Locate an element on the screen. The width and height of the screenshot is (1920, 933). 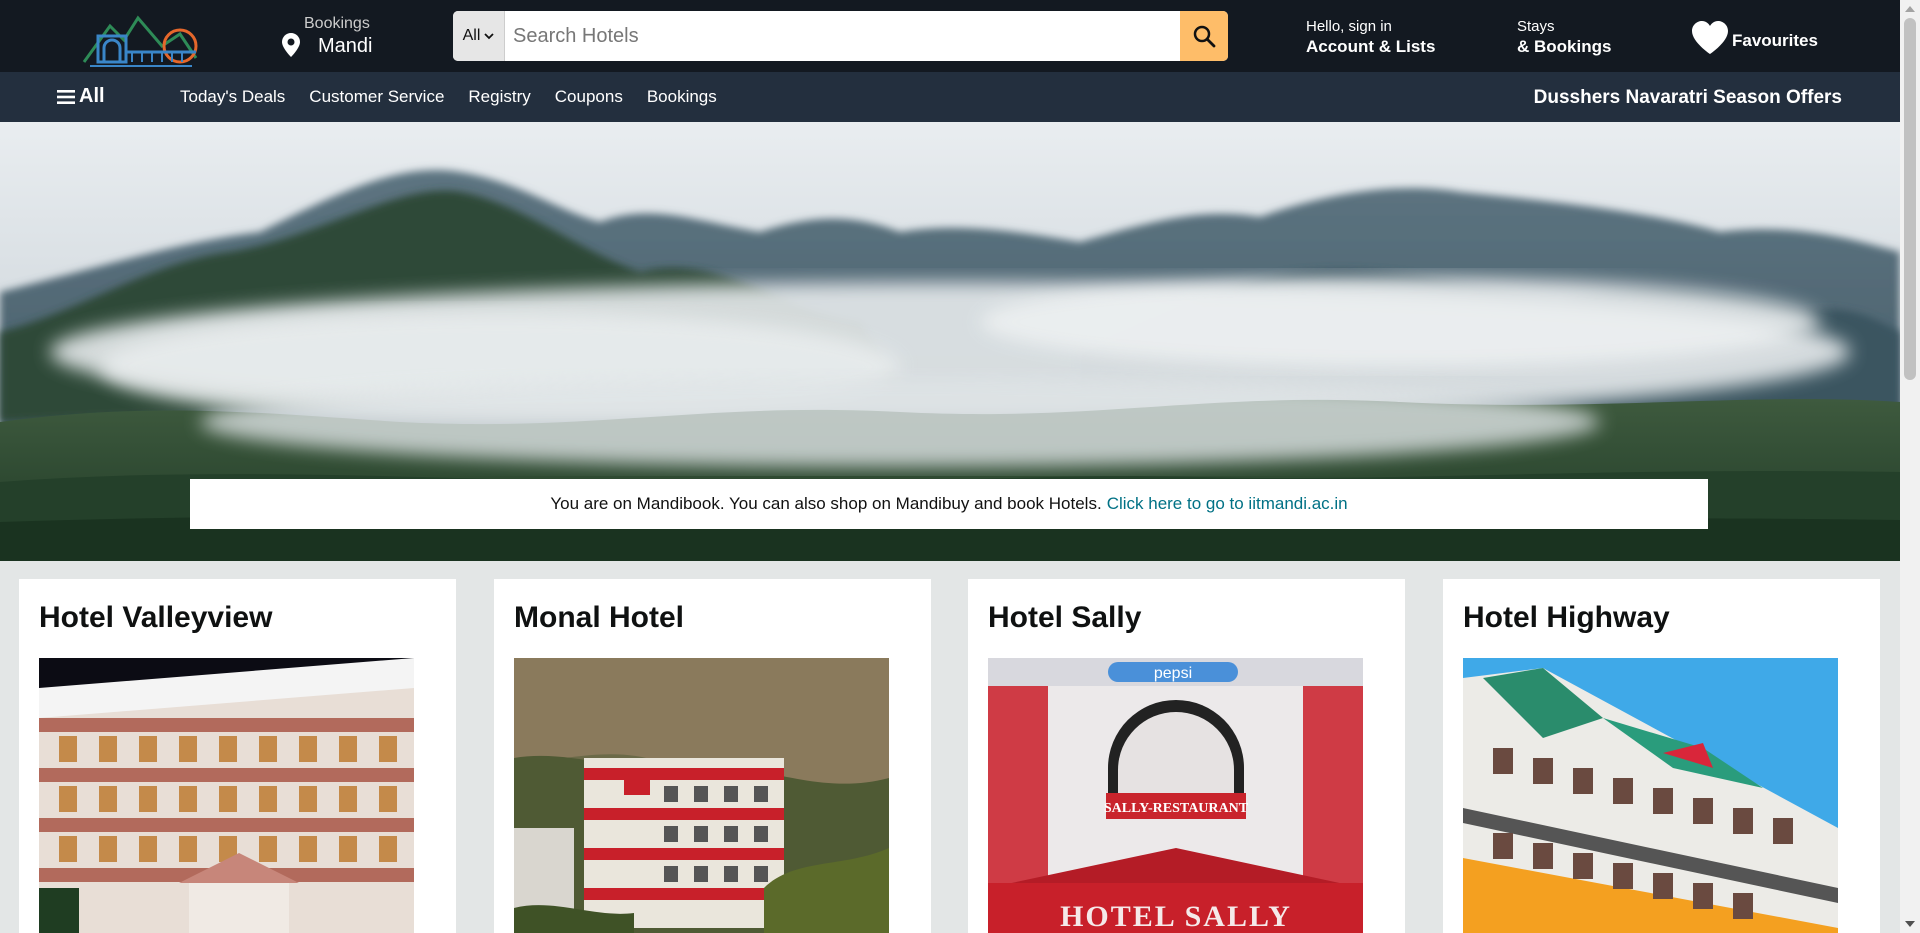
nav-link-bookings: Bookings is located at coordinates (682, 97).